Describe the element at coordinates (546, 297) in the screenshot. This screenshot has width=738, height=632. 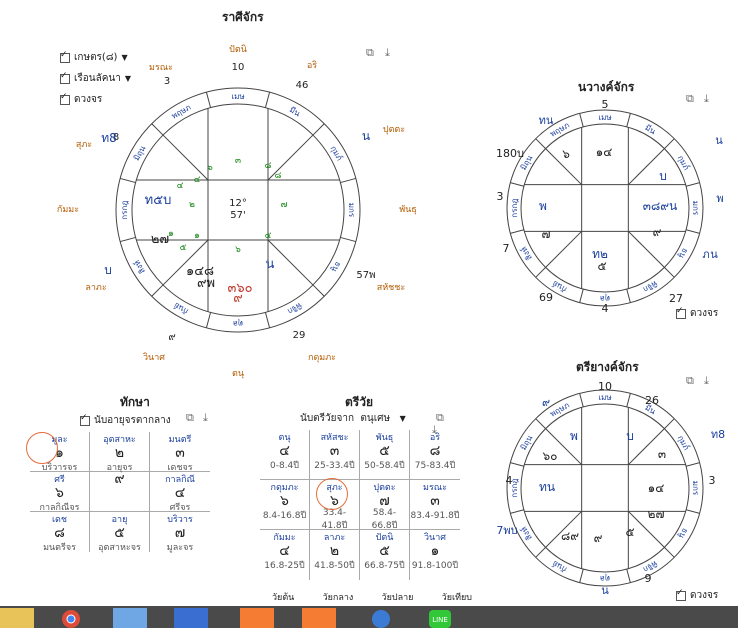
I see `outer-label: 69` at that location.